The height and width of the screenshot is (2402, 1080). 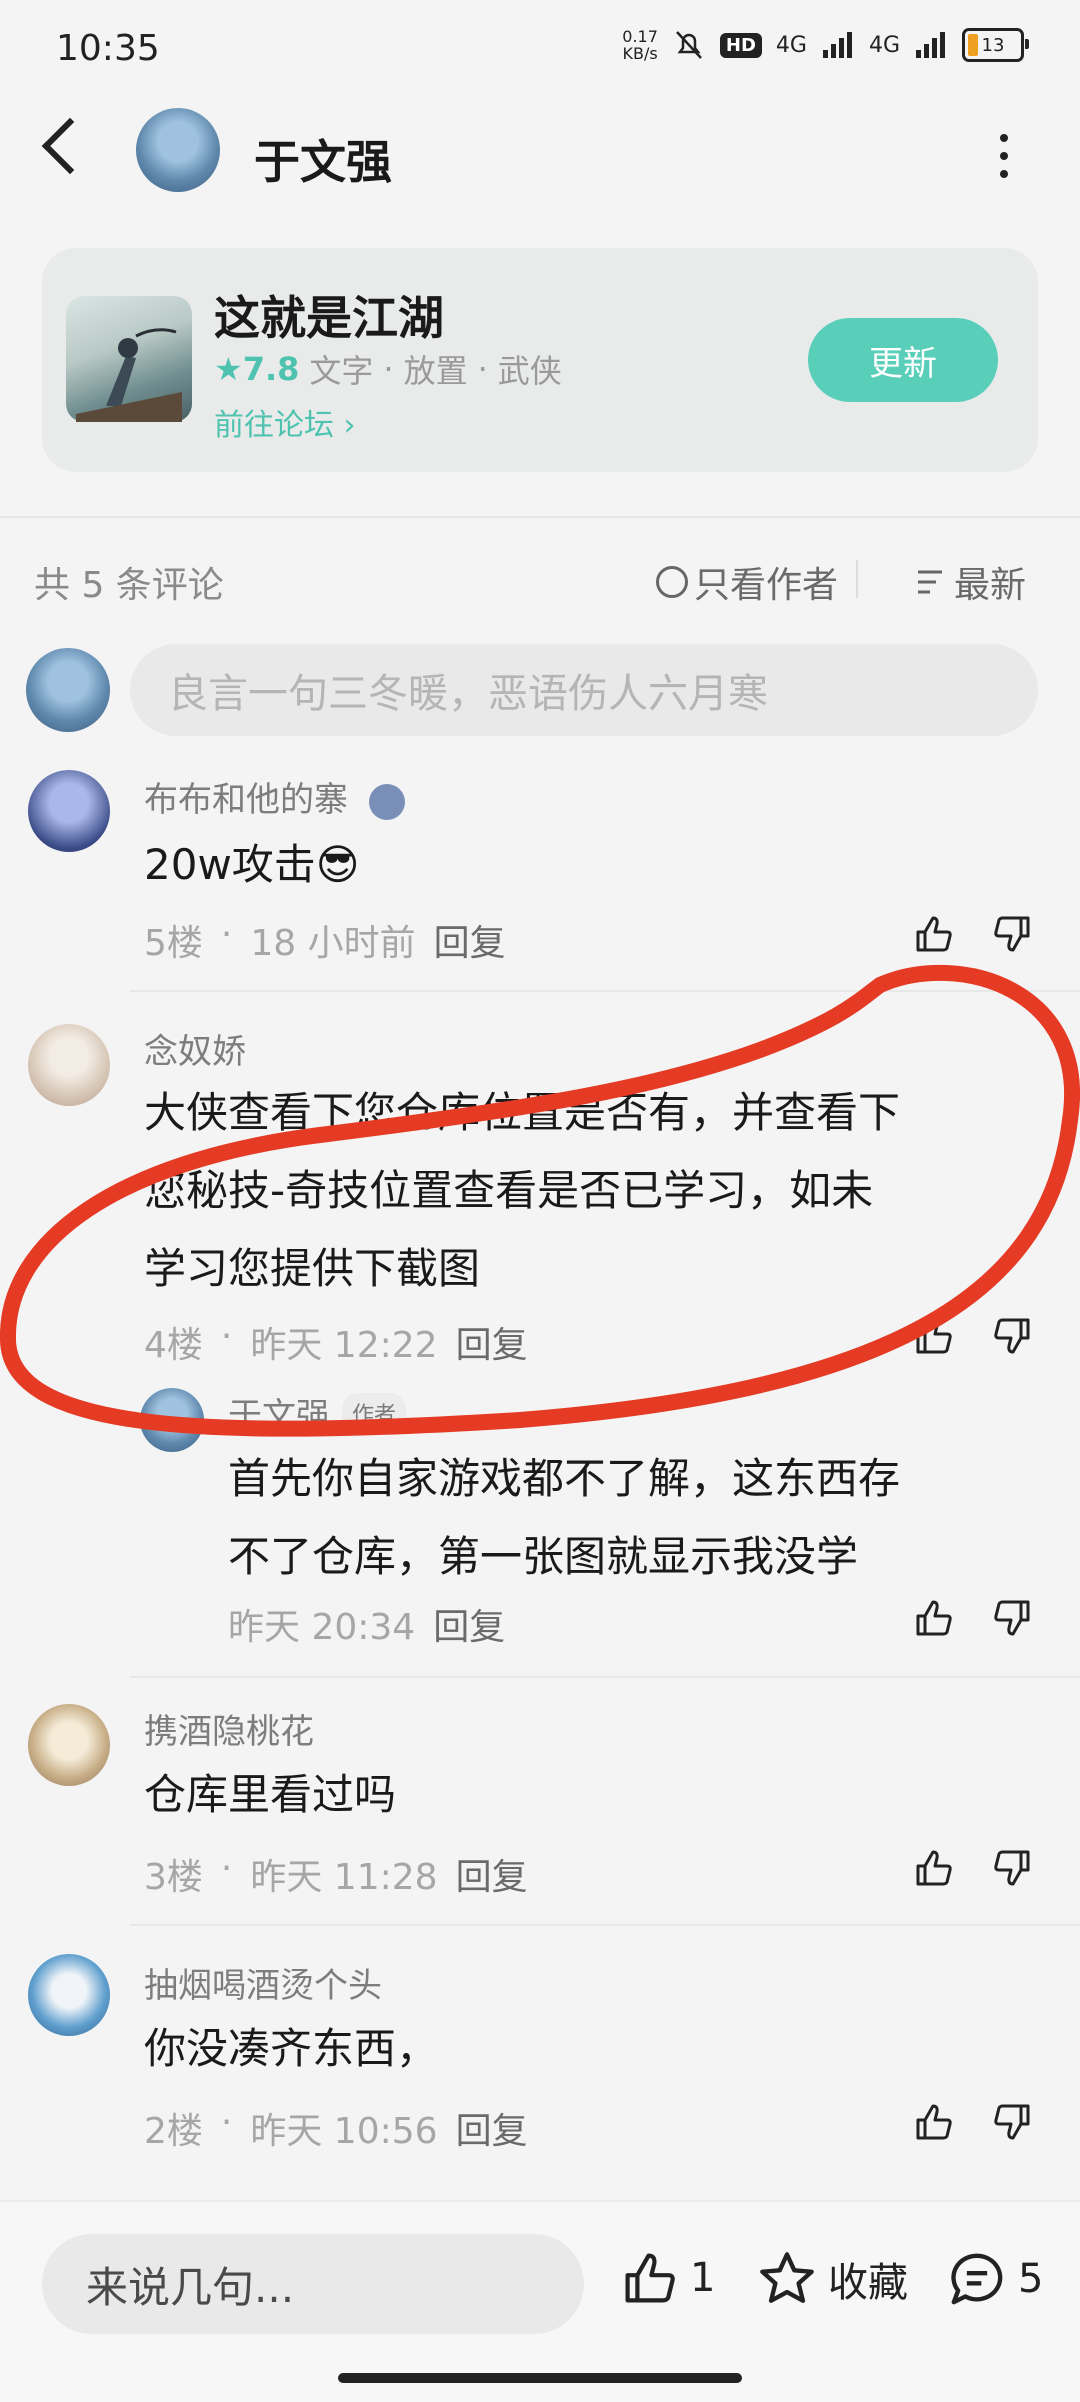 What do you see at coordinates (323, 162) in the screenshot?
I see `page-title: 于文强` at bounding box center [323, 162].